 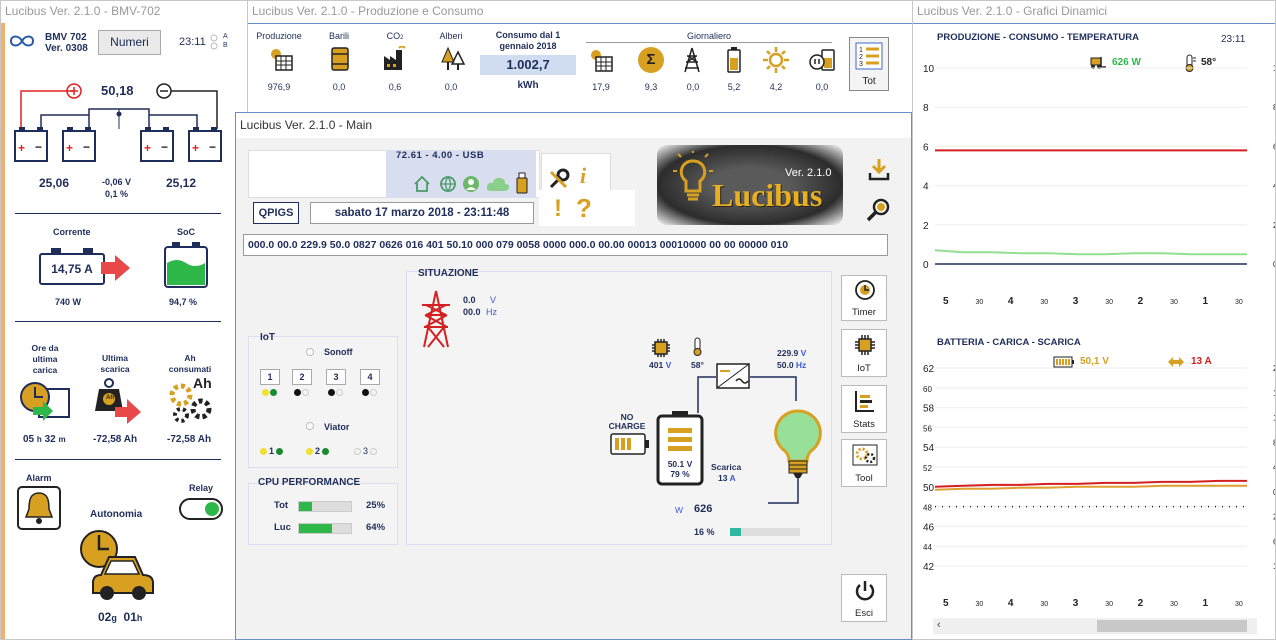 I want to click on last-charge-label: Ore da ultima carica, so click(x=45, y=359).